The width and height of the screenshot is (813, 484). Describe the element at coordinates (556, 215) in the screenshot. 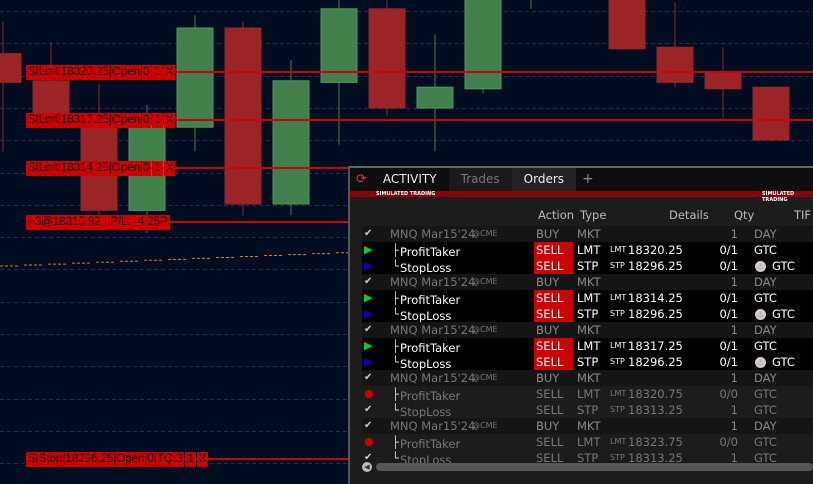

I see `col-action: Action` at that location.